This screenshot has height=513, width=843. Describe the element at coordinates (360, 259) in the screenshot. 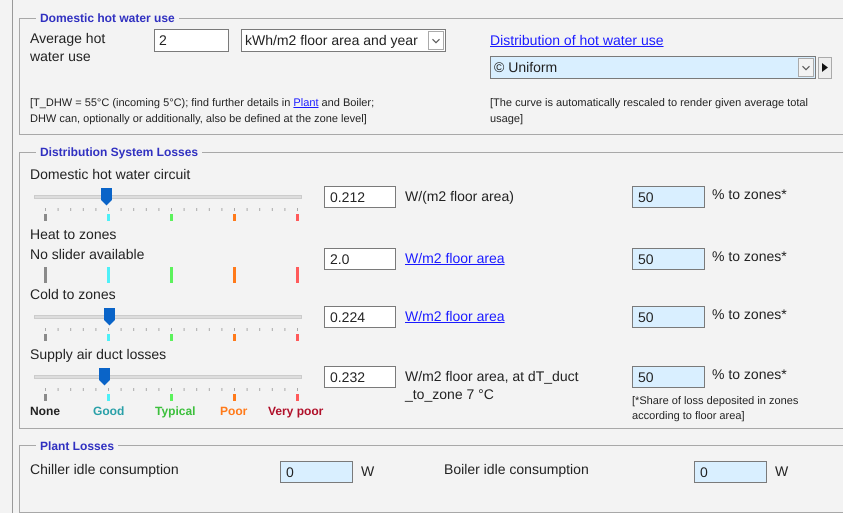

I see `input-field: 2.0` at that location.